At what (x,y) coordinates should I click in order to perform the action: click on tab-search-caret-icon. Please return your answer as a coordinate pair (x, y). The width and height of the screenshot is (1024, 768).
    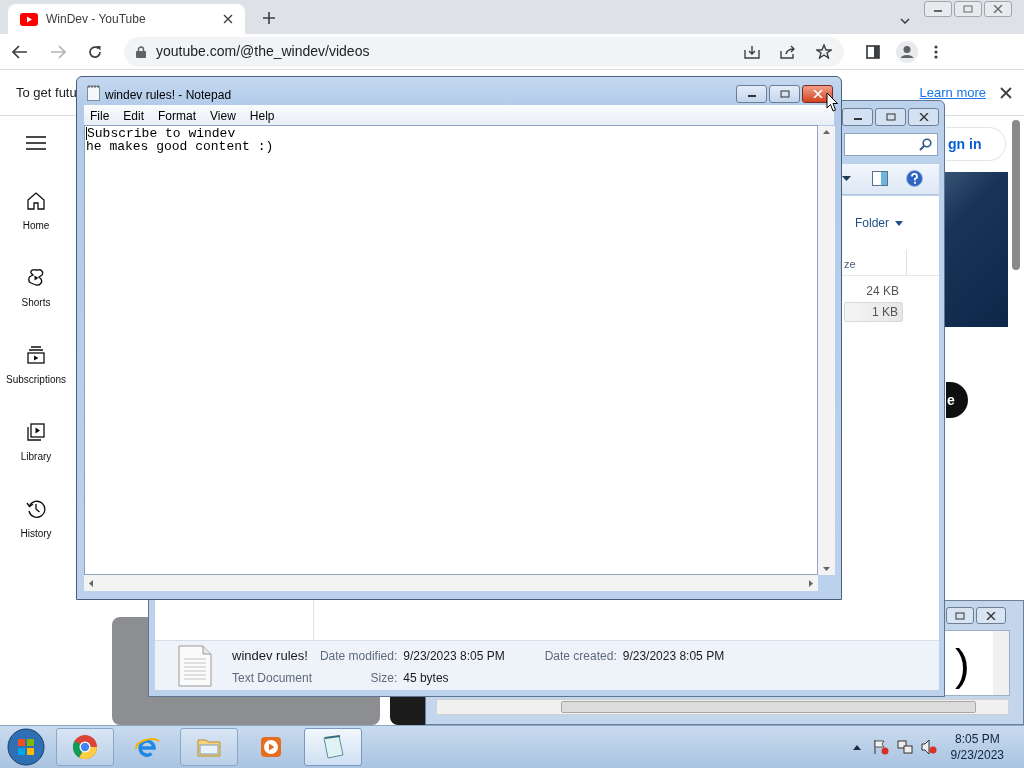
    Looking at the image, I should click on (905, 21).